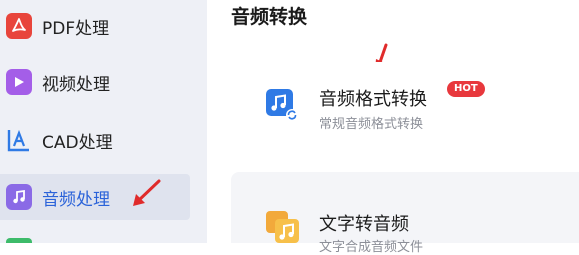 This screenshot has height=255, width=579. I want to click on text-to-audio-icon, so click(283, 228).